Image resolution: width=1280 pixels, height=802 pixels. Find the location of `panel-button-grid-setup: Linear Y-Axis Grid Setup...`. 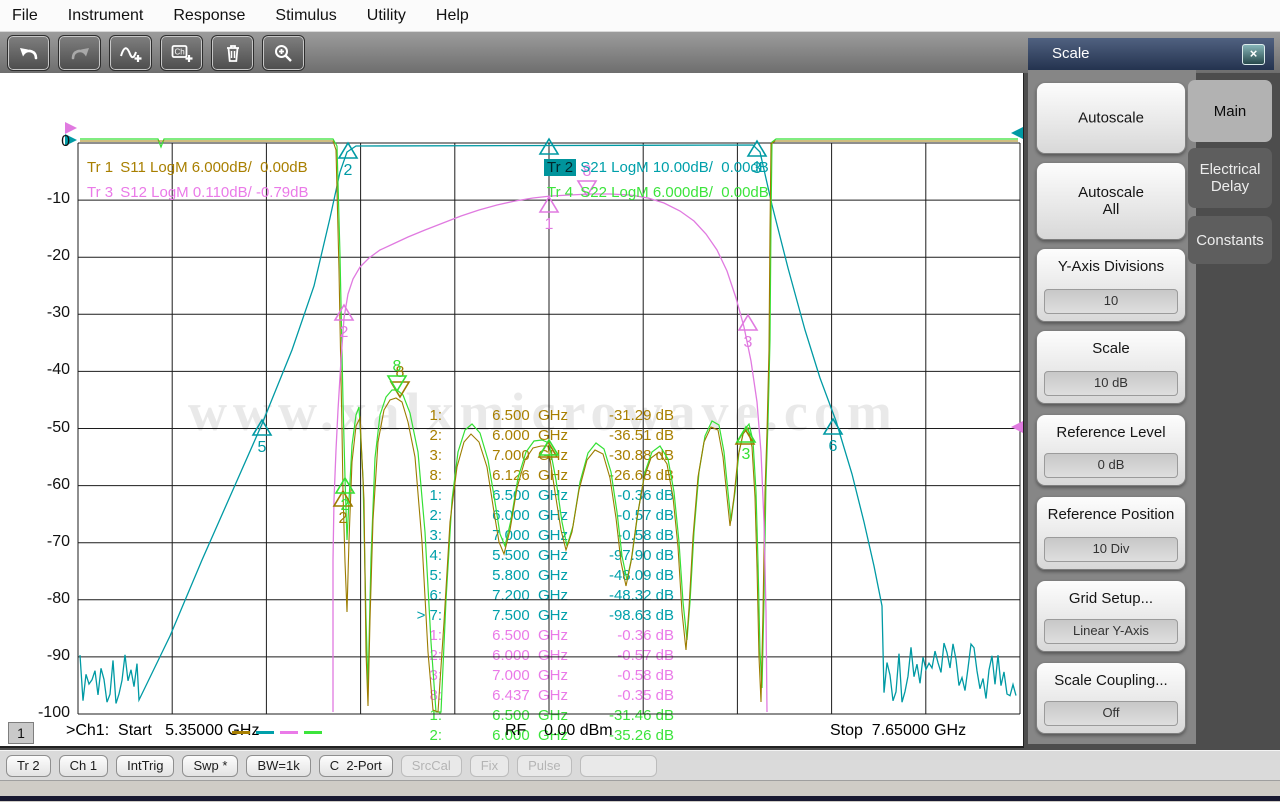

panel-button-grid-setup: Linear Y-Axis Grid Setup... is located at coordinates (1111, 616).